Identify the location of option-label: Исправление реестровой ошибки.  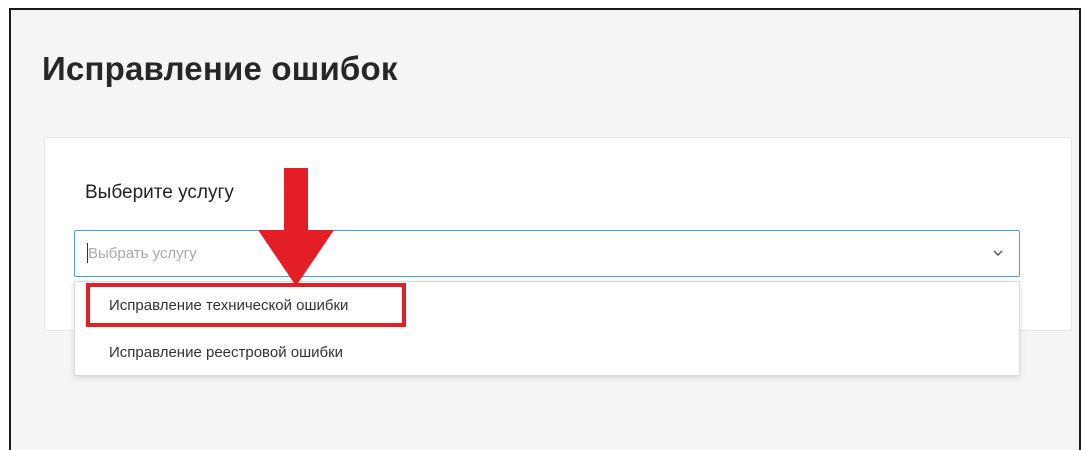
(226, 352).